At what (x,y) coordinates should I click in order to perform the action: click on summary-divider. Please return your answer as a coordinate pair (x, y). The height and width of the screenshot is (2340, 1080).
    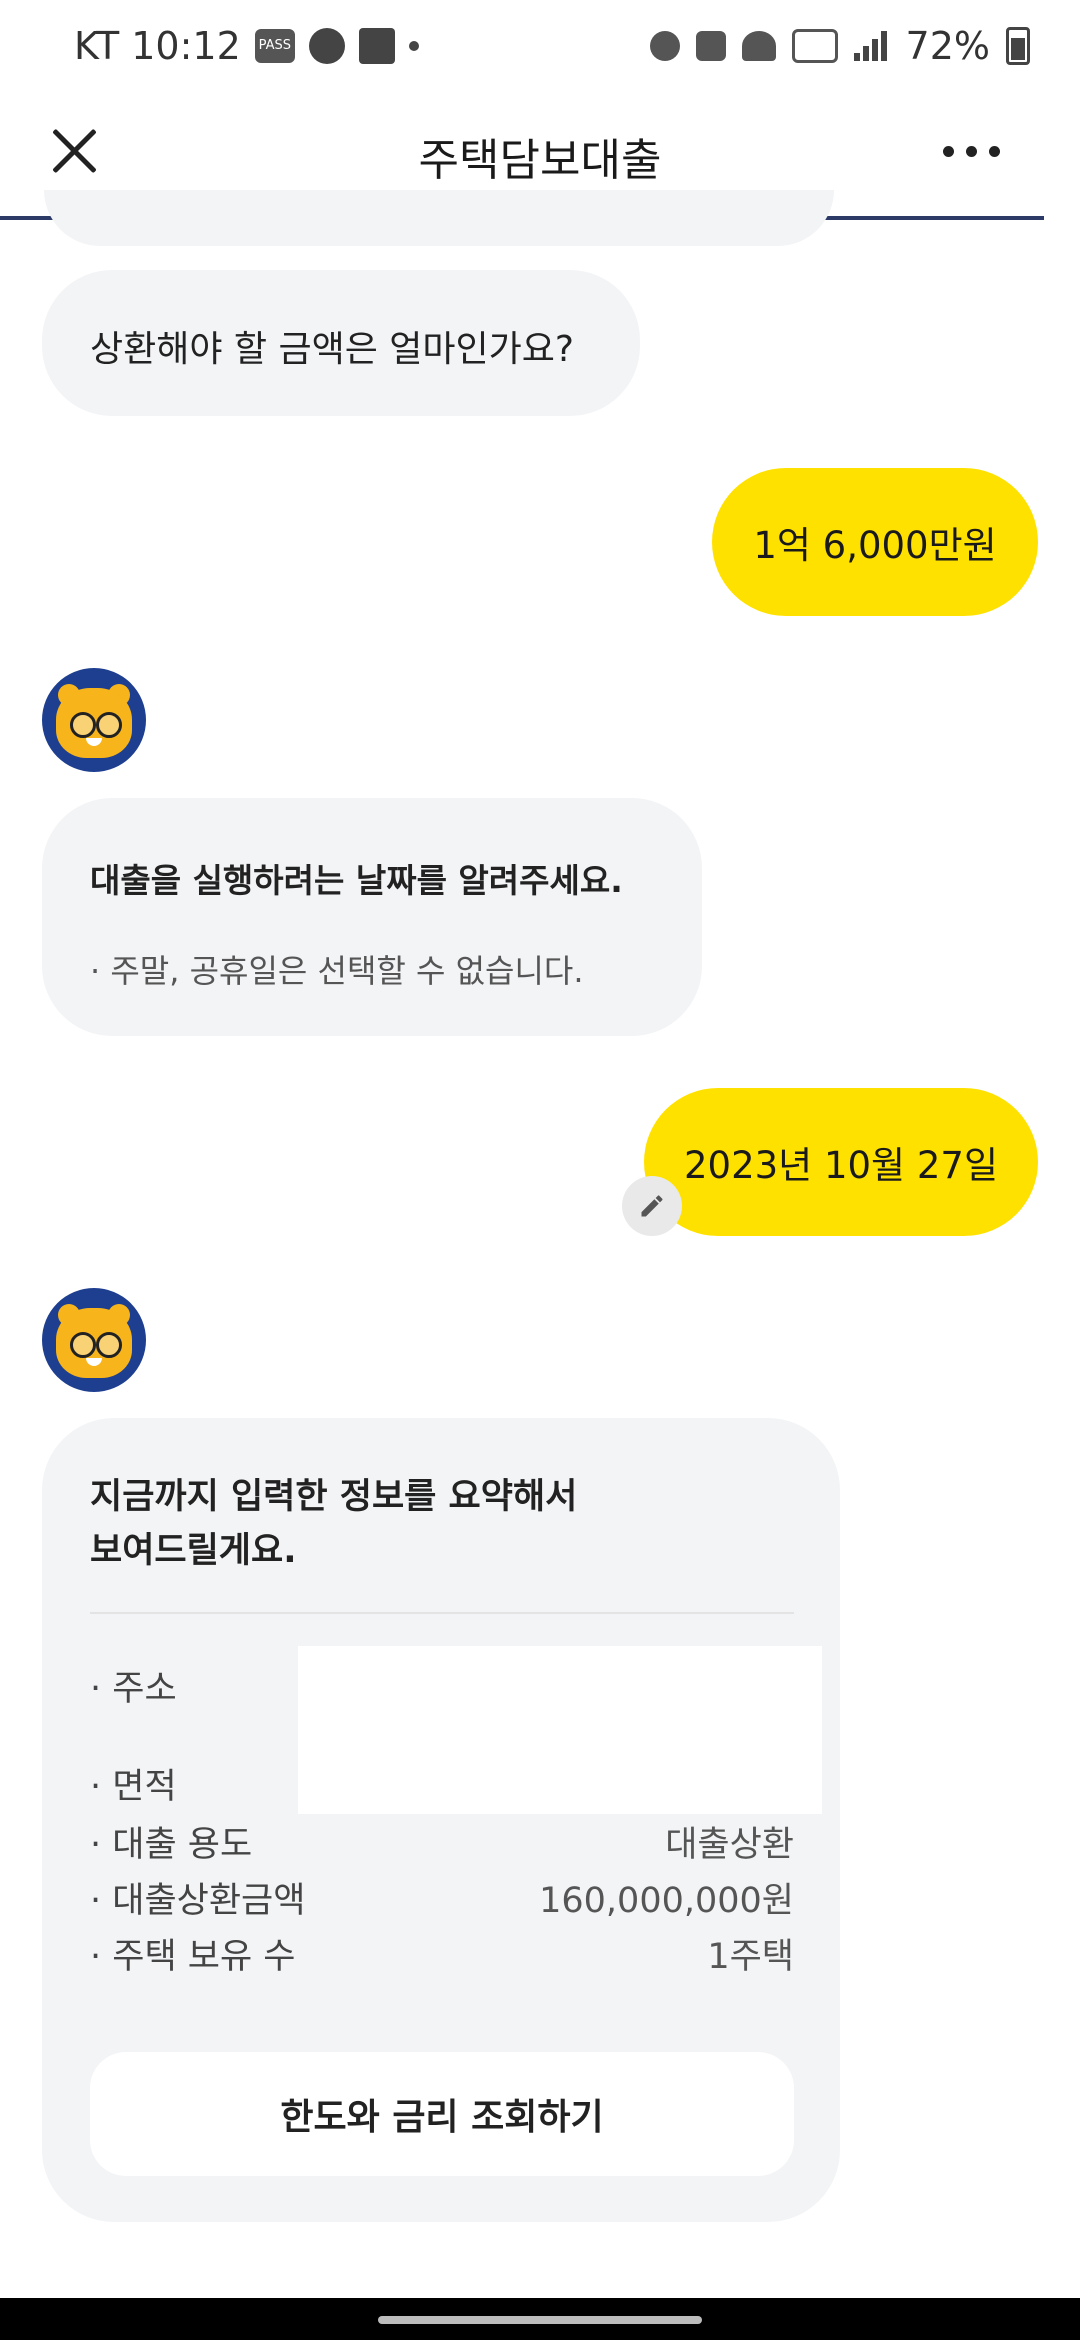
    Looking at the image, I should click on (442, 1613).